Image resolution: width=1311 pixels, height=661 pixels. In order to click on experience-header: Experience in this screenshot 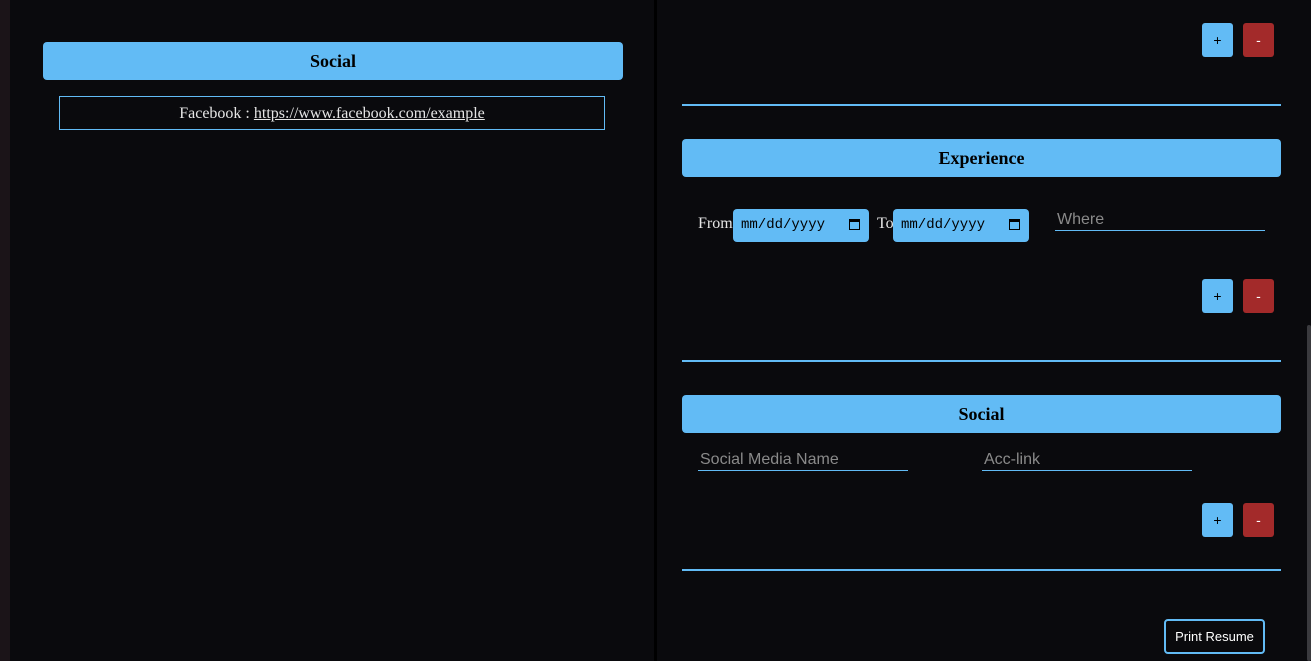, I will do `click(981, 158)`.